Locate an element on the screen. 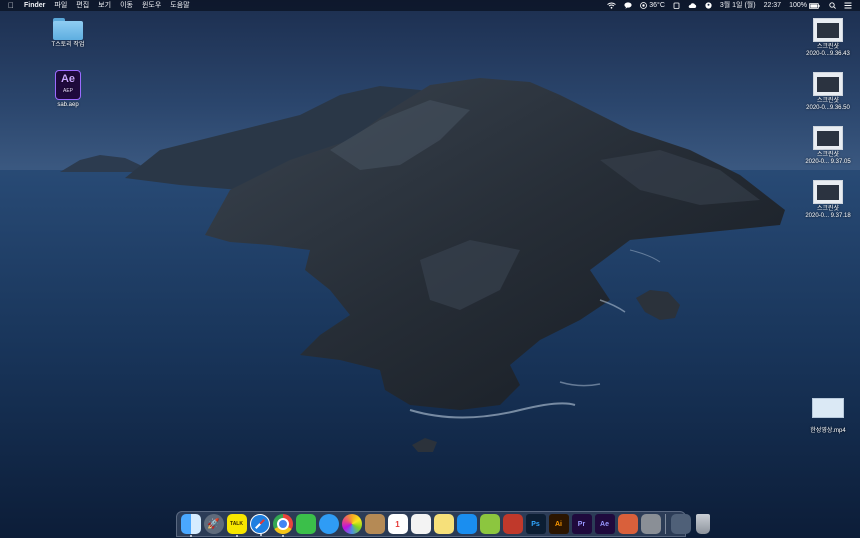  dock-fruit-app-icon is located at coordinates (627, 524).